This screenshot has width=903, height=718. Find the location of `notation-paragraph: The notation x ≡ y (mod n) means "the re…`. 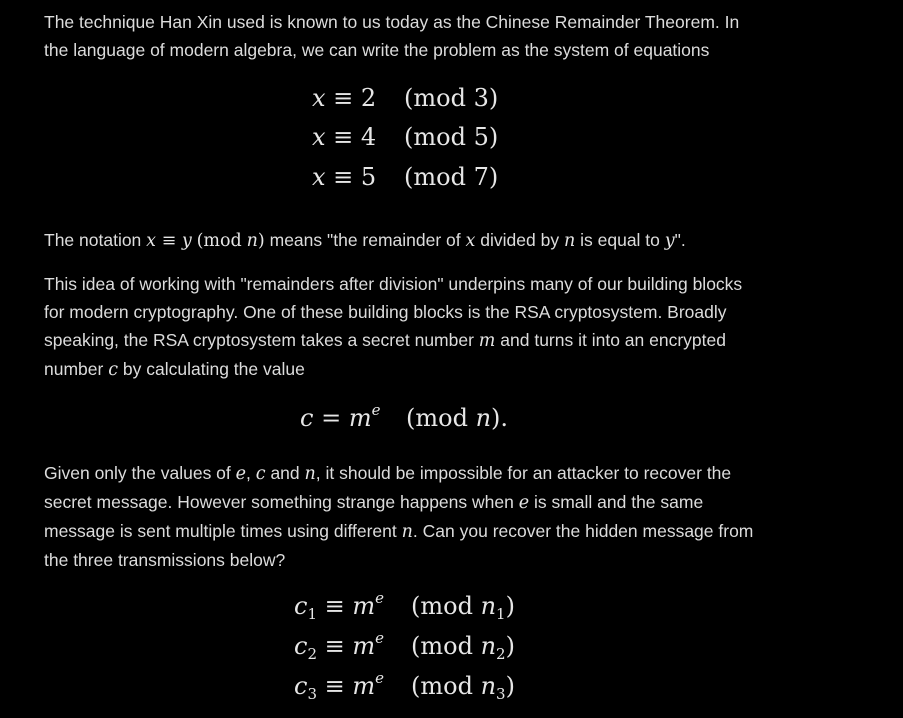

notation-paragraph: The notation x ≡ y (mod n) means "the re… is located at coordinates (365, 240).